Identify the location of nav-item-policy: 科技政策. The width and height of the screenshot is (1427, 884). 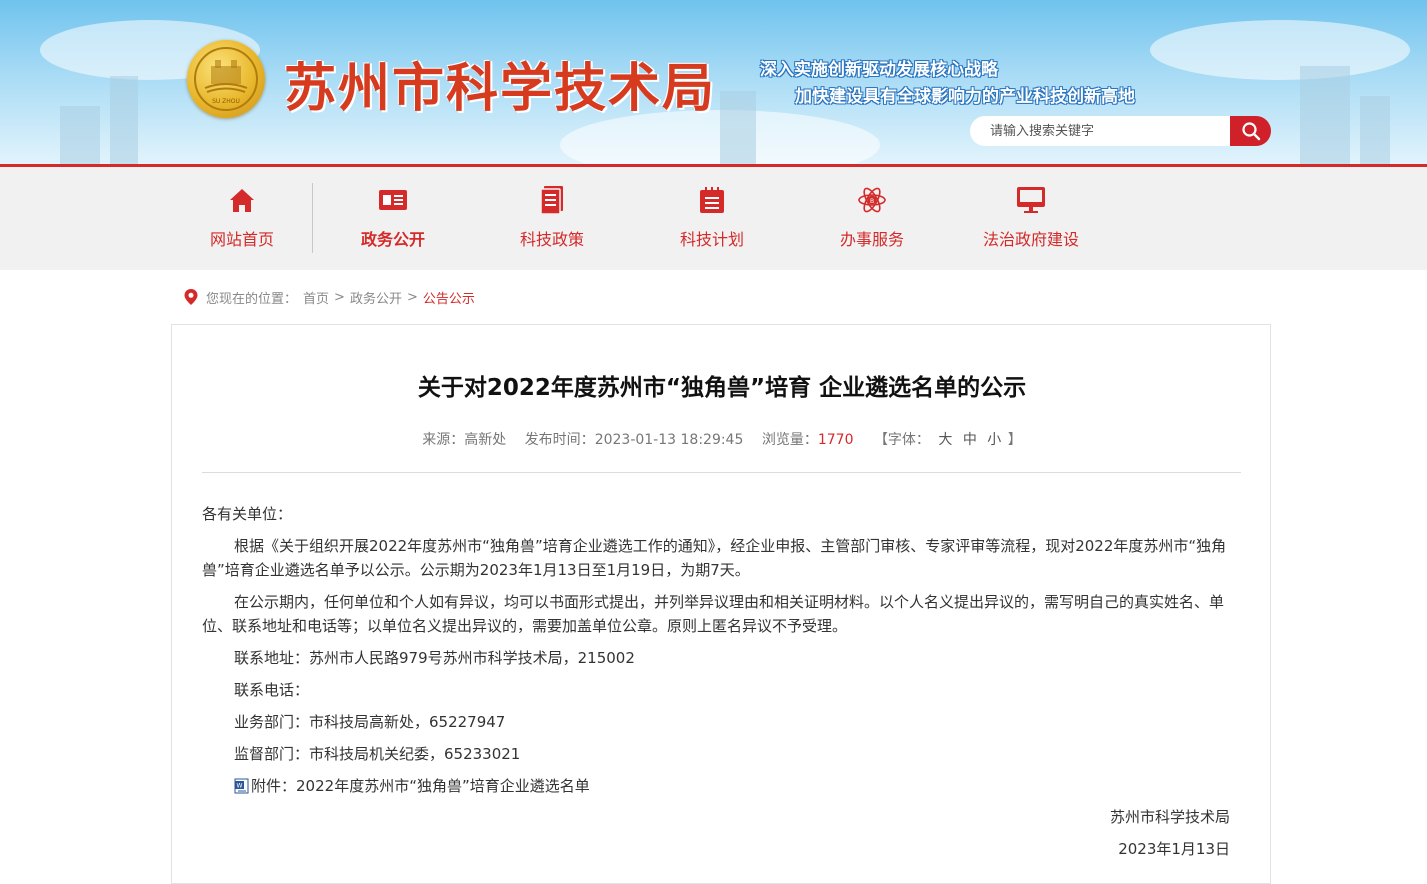
(552, 218).